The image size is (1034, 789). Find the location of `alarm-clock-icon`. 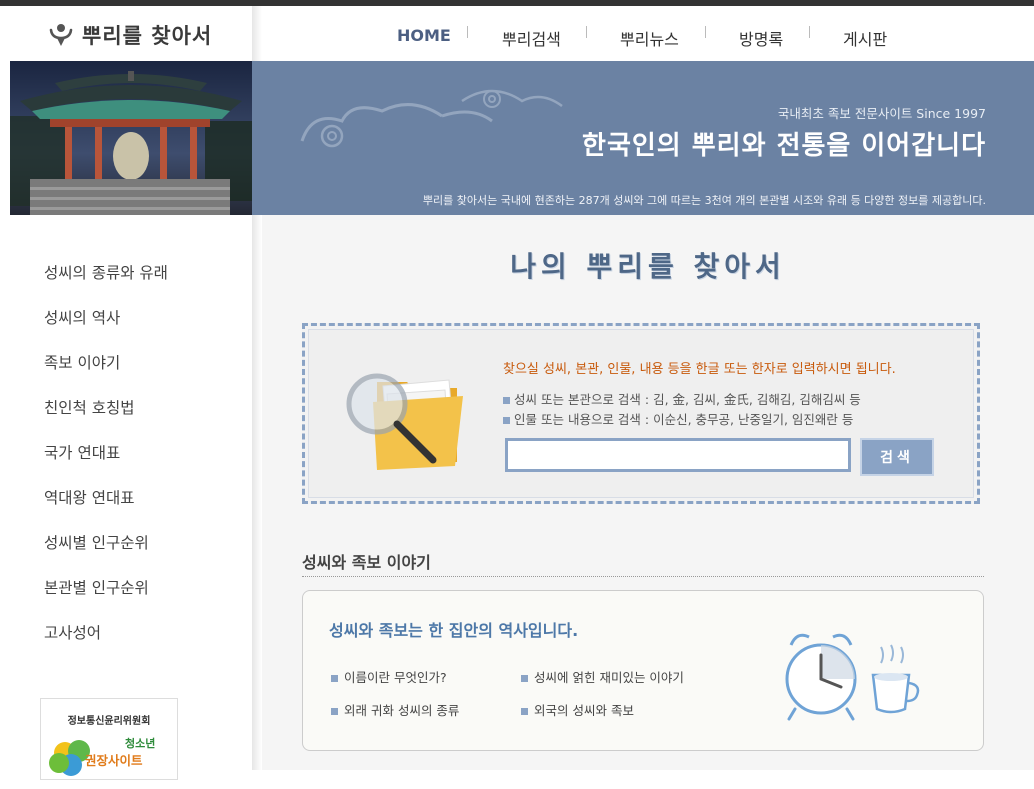

alarm-clock-icon is located at coordinates (821, 677).